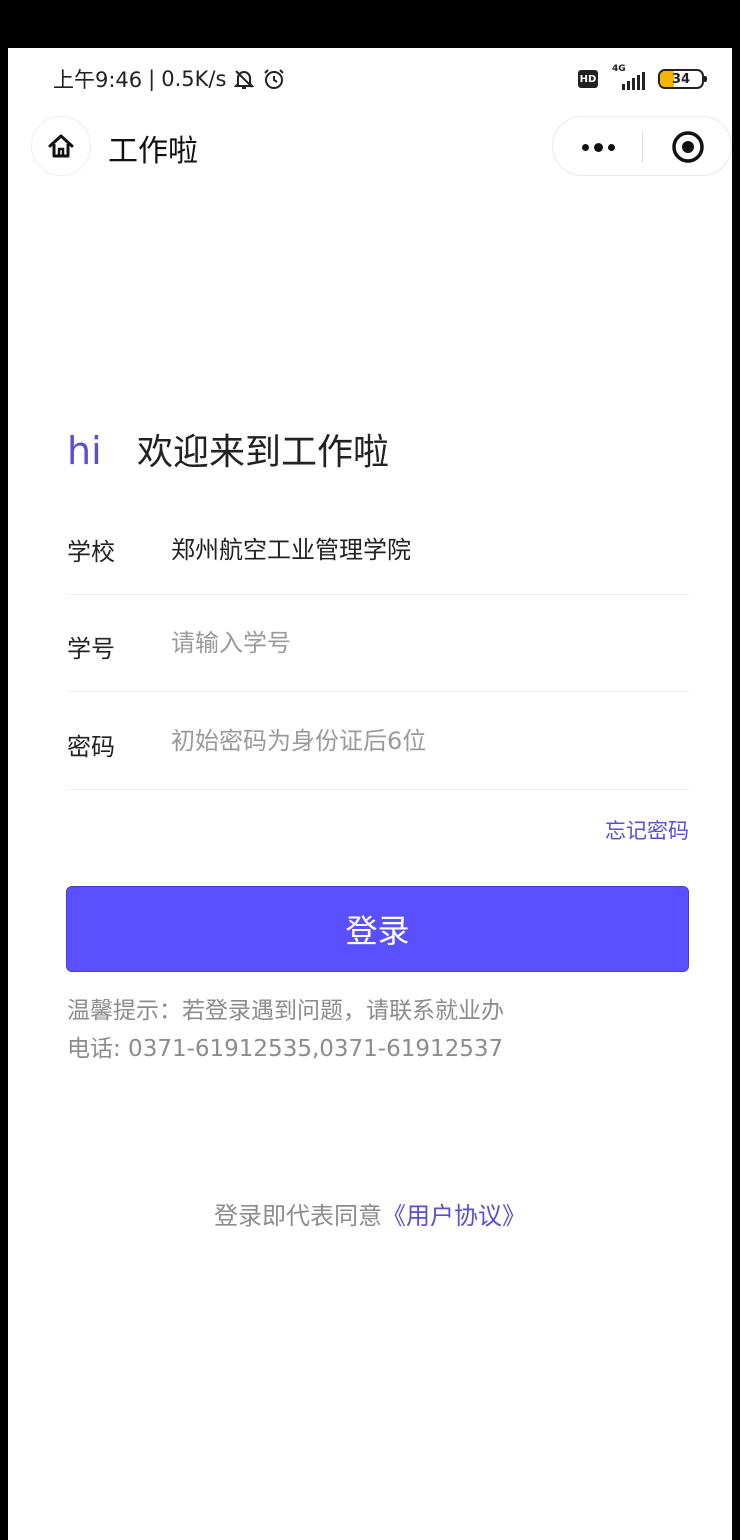 This screenshot has height=1540, width=740. What do you see at coordinates (274, 79) in the screenshot?
I see `alarm-icon` at bounding box center [274, 79].